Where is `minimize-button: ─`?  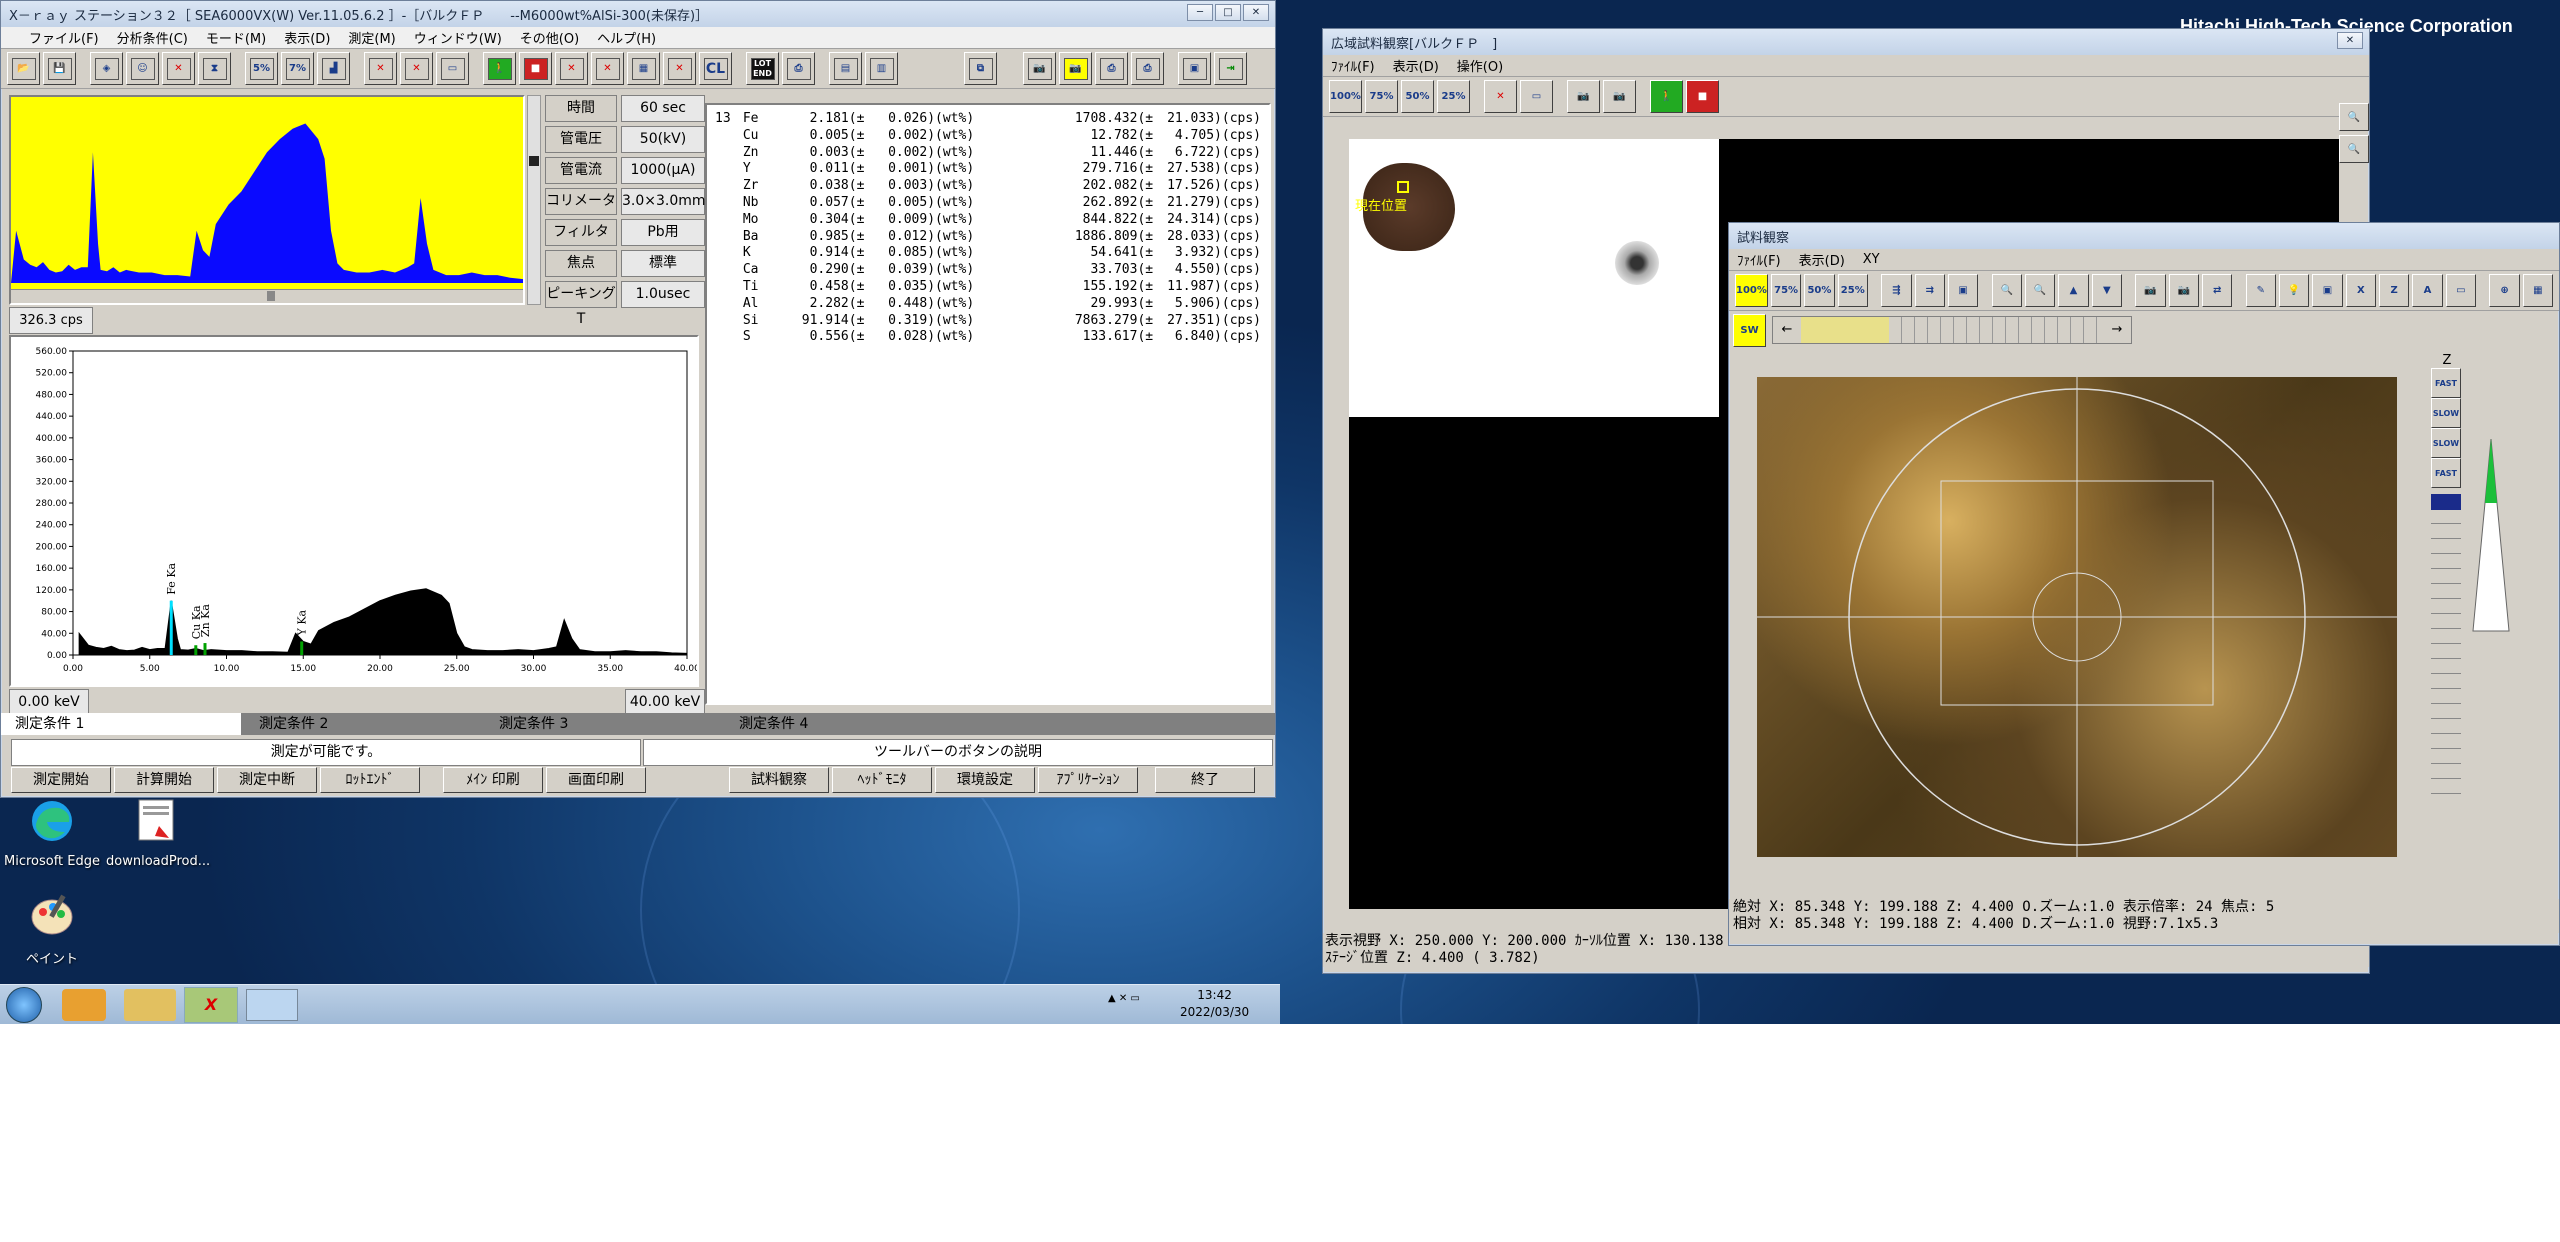 minimize-button: ─ is located at coordinates (1200, 12).